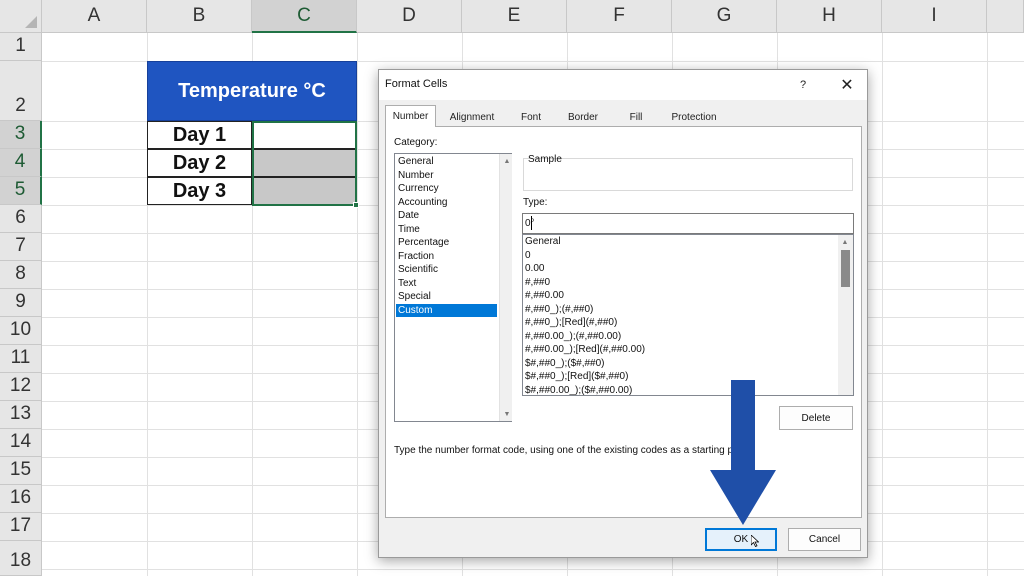 This screenshot has width=1024, height=576. What do you see at coordinates (21, 16) in the screenshot?
I see `select-all-corner` at bounding box center [21, 16].